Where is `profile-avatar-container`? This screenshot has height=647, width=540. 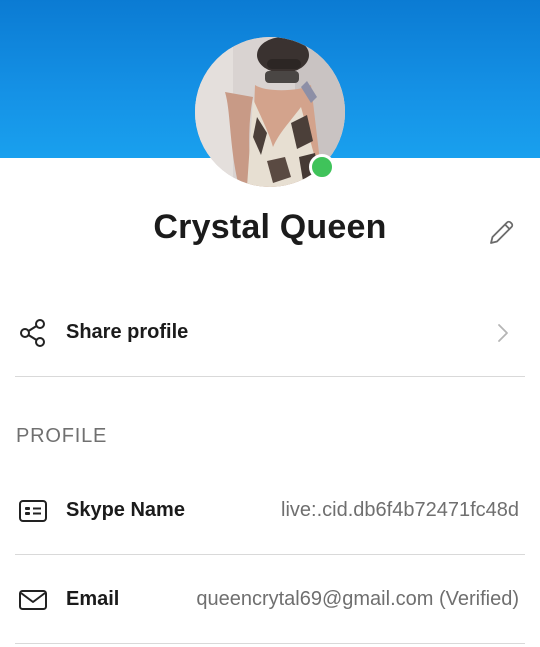 profile-avatar-container is located at coordinates (270, 112).